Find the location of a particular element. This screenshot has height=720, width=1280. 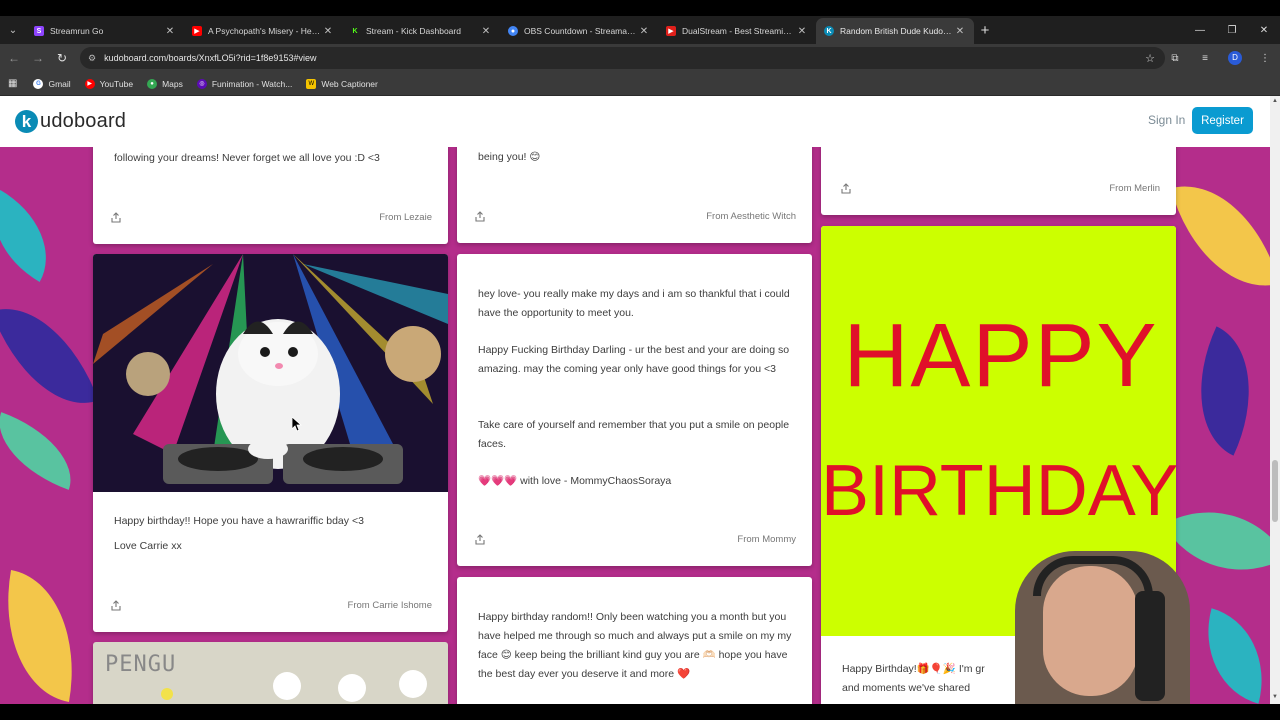

scrollbar-thumb is located at coordinates (1275, 491).